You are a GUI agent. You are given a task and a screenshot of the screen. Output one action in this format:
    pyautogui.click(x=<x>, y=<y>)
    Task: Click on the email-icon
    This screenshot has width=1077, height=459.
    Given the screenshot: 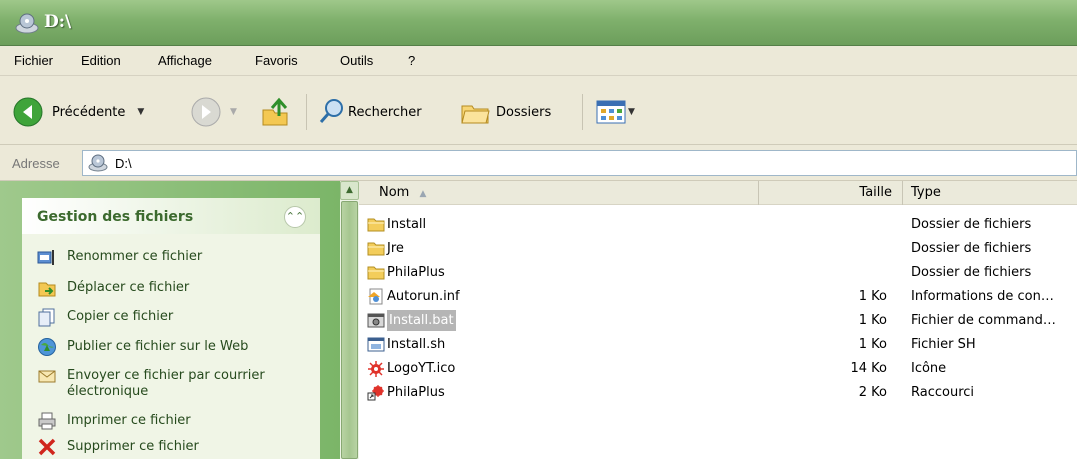 What is the action you would take?
    pyautogui.click(x=47, y=376)
    